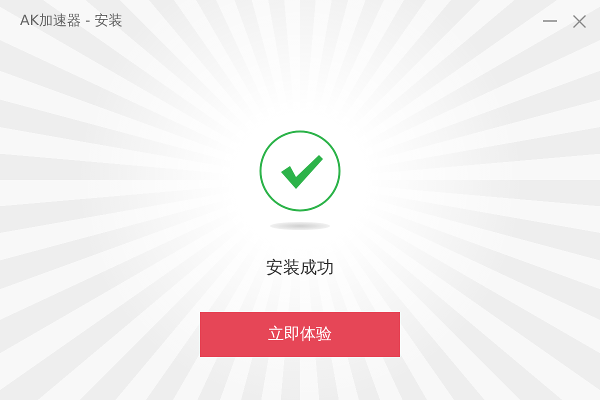  I want to click on status-message: 安装成功, so click(300, 268).